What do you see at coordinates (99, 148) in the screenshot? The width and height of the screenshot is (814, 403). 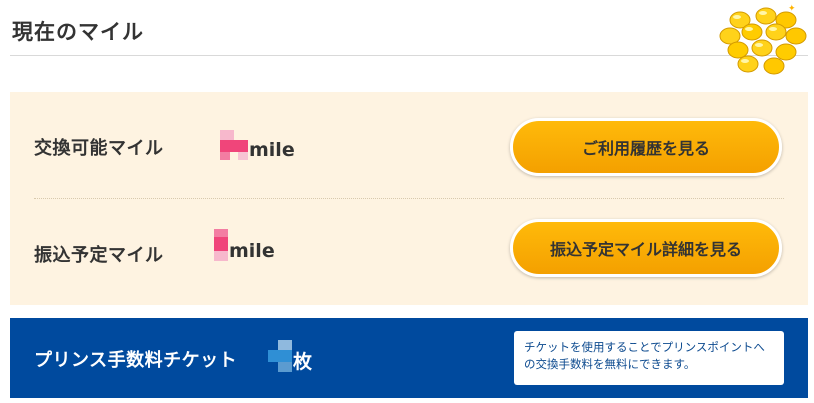 I see `exchangeable-miles-label: 交換可能マイル` at bounding box center [99, 148].